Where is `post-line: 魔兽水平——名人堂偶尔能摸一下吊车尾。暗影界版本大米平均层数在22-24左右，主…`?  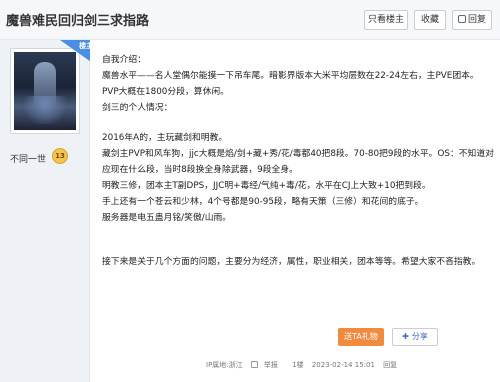 post-line: 魔兽水平——名人堂偶尔能摸一下吊车尾。暗影界版本大米平均层数在22-24左右，主… is located at coordinates (290, 84).